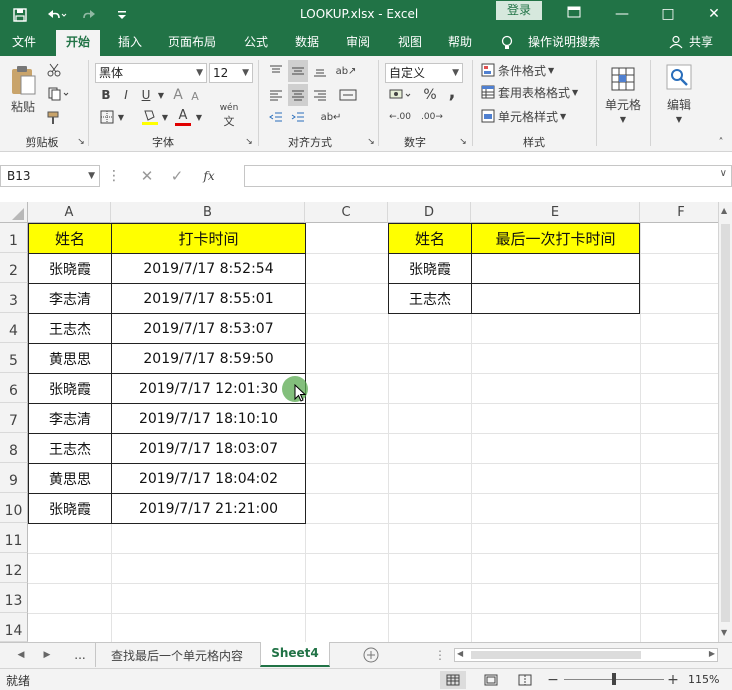 This screenshot has width=732, height=690. What do you see at coordinates (530, 70) in the screenshot?
I see `conditional-format-button: 条件格式 ▼` at bounding box center [530, 70].